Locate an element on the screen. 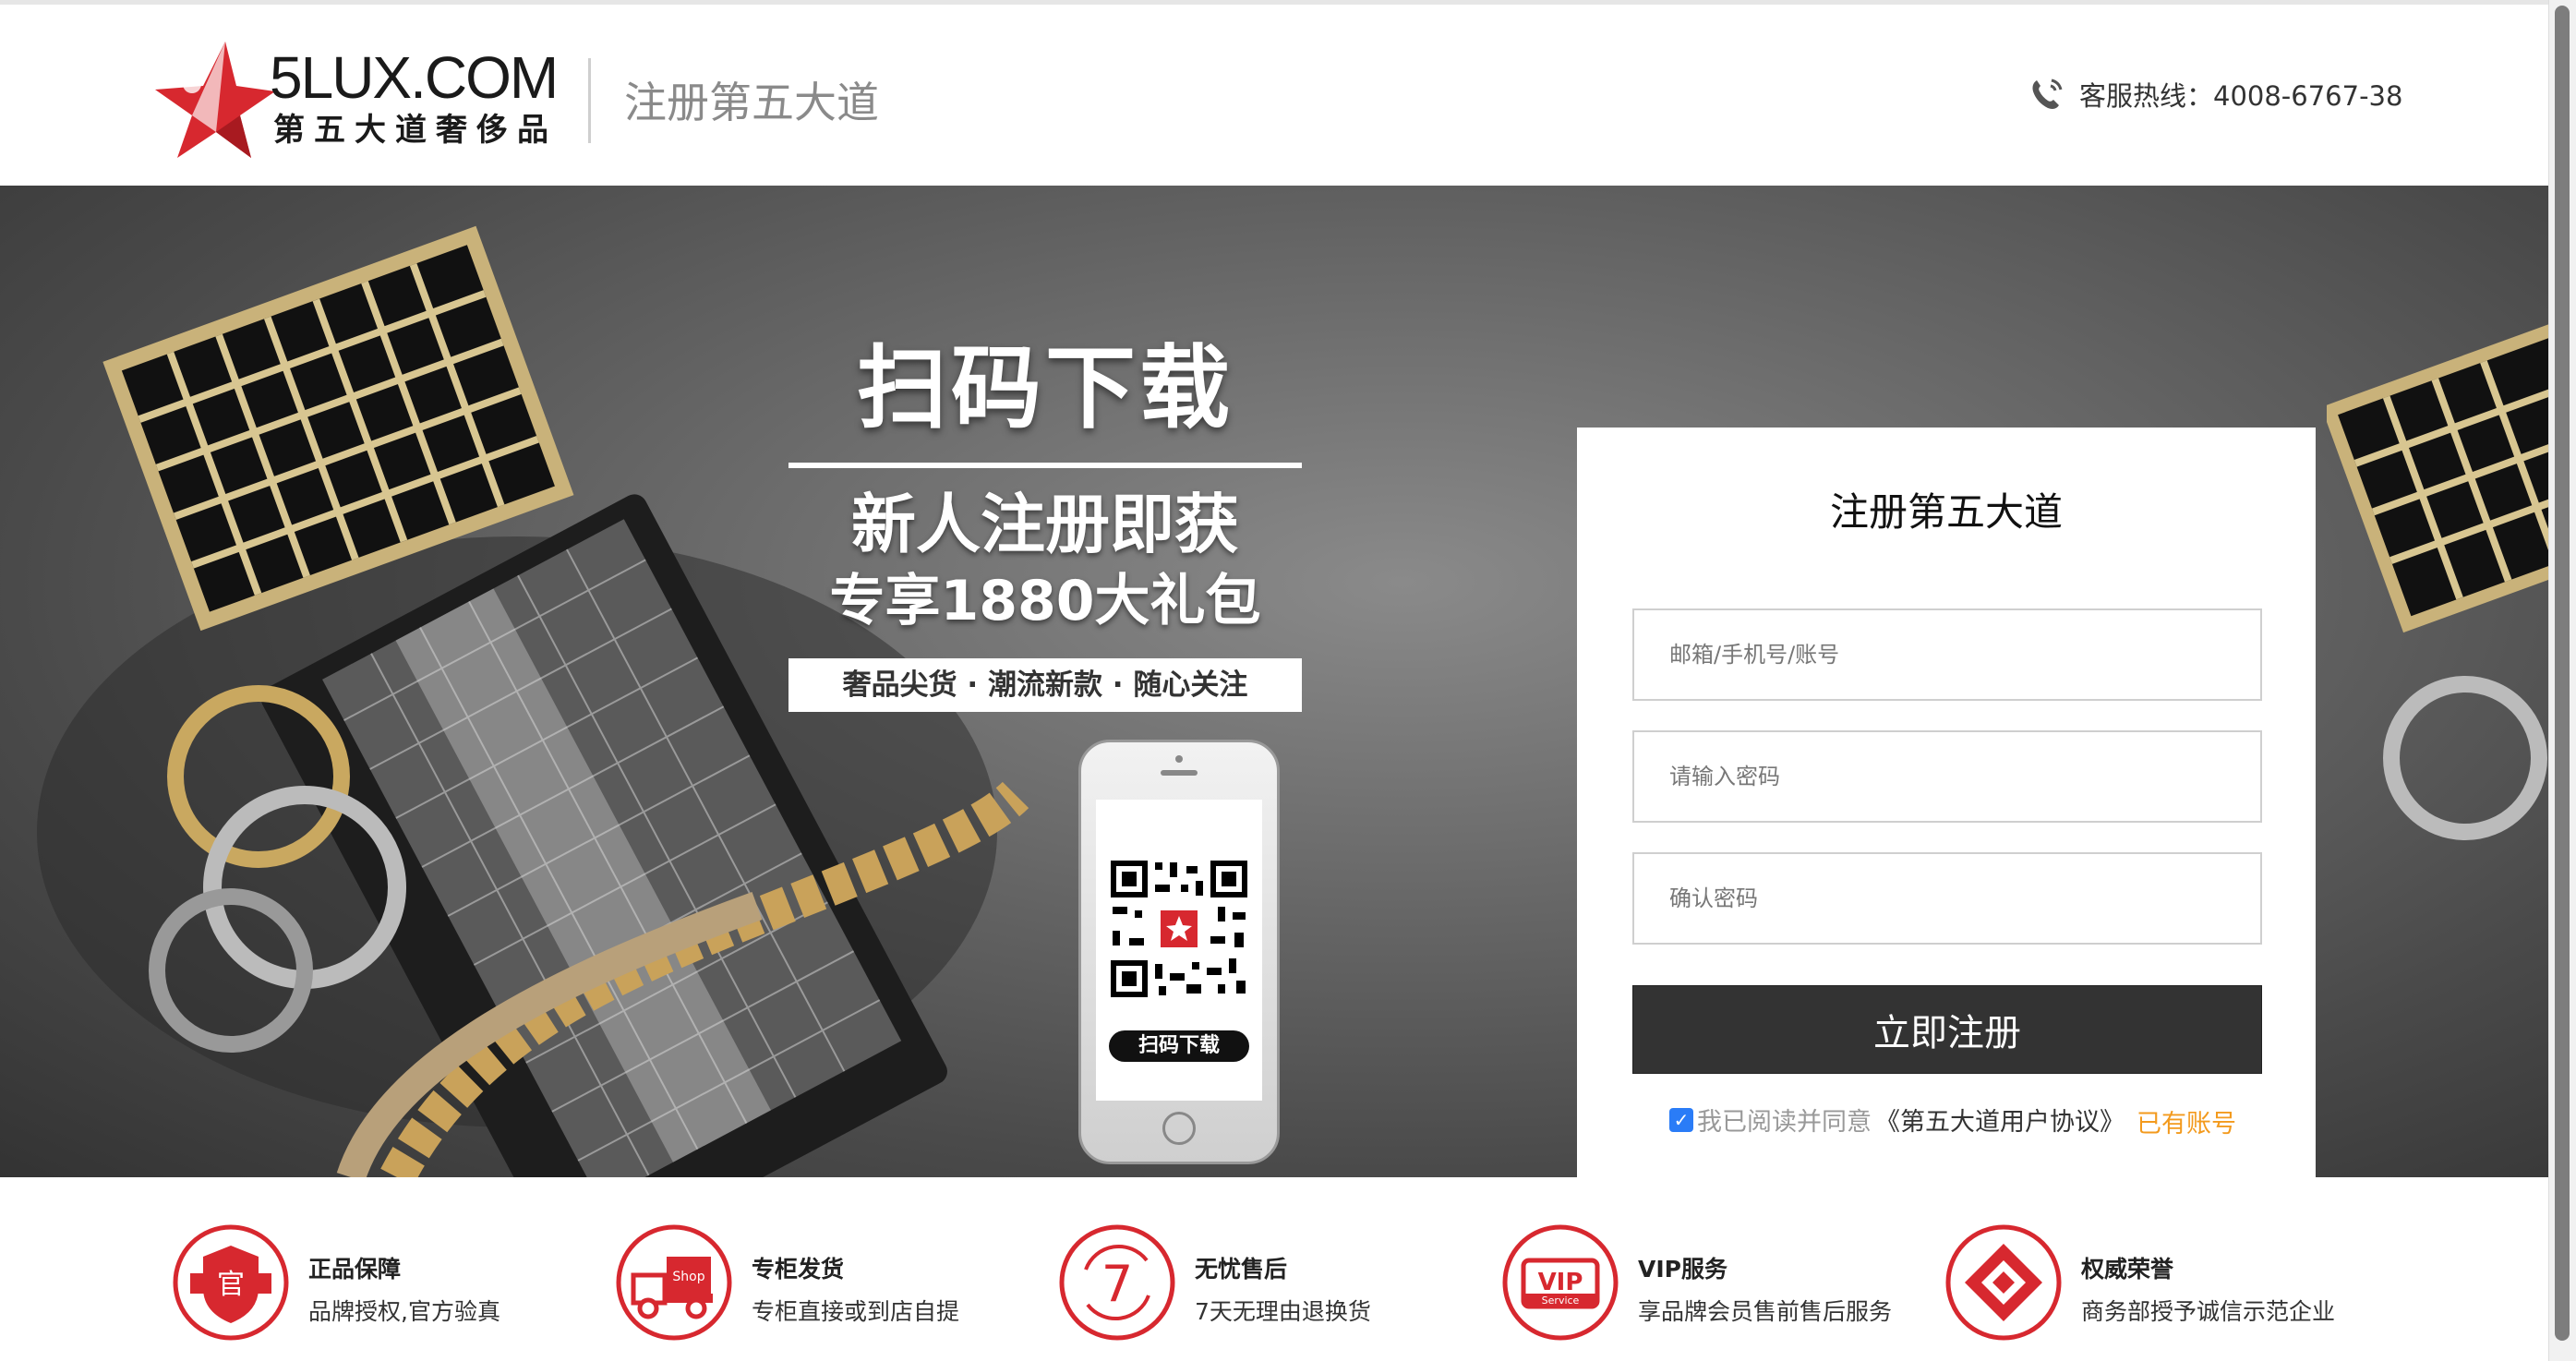  feature-desc: 享品牌会员售前售后服务 is located at coordinates (1765, 1311).